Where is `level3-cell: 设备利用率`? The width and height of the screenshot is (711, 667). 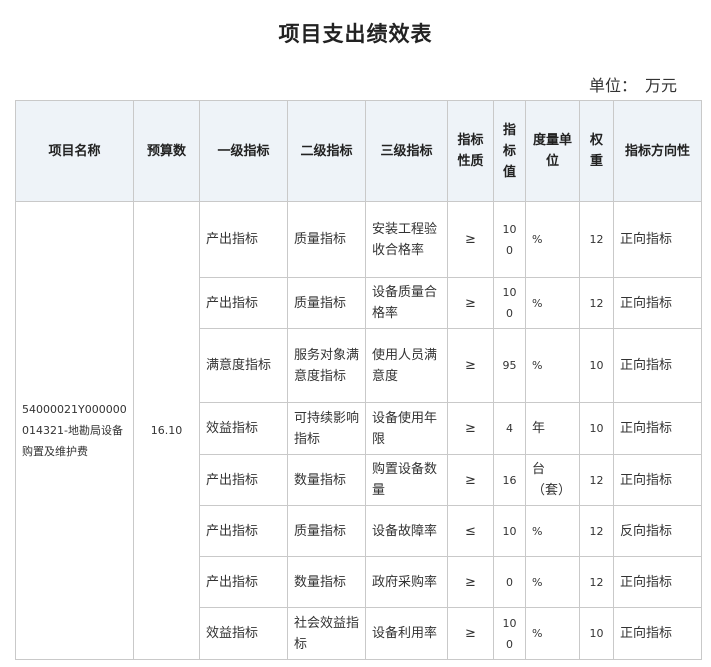 level3-cell: 设备利用率 is located at coordinates (406, 633).